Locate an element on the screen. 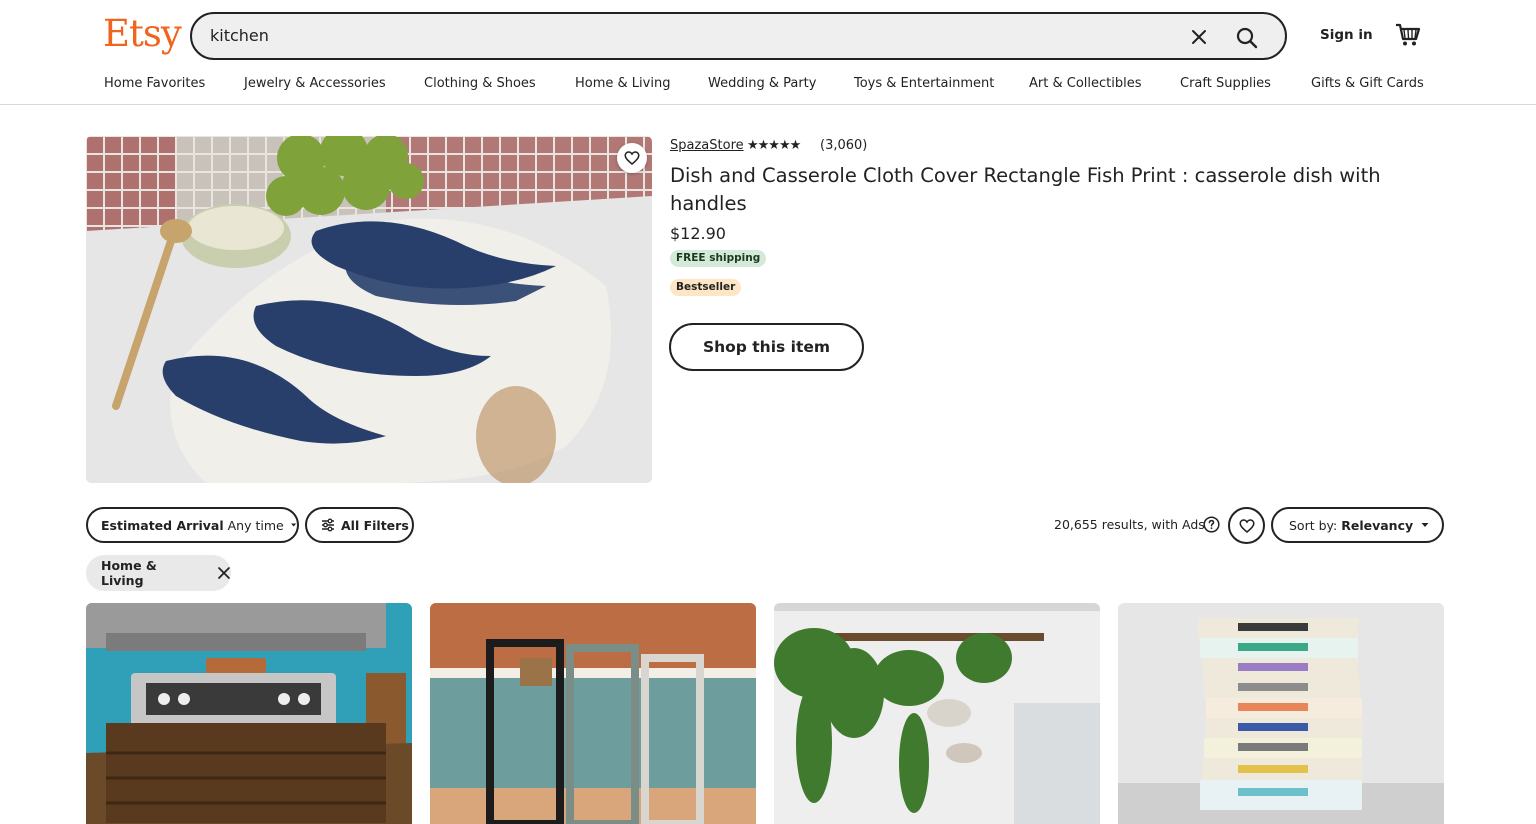  estimated-arrival-dropdown: Estimated Arrival Any time is located at coordinates (192, 525).